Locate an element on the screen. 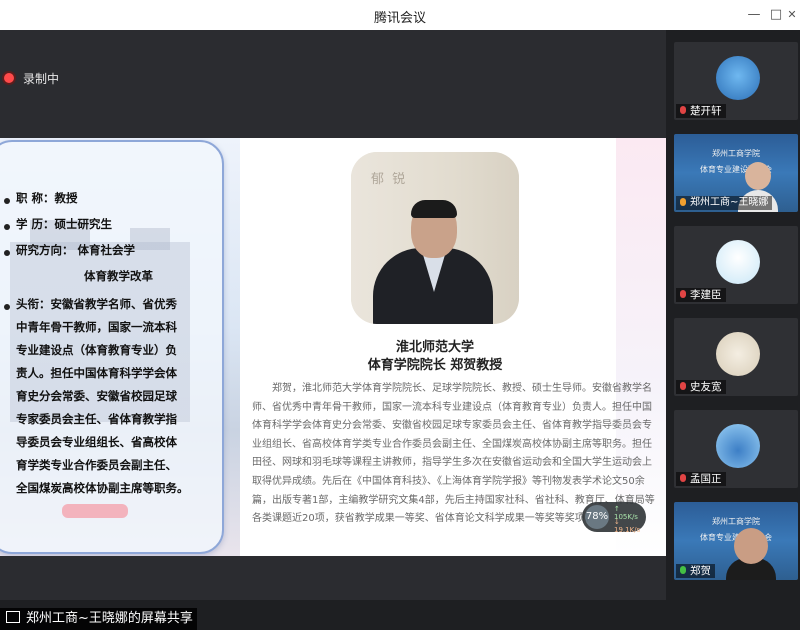 The image size is (800, 630). participant-tile: 孟国正 is located at coordinates (736, 449).